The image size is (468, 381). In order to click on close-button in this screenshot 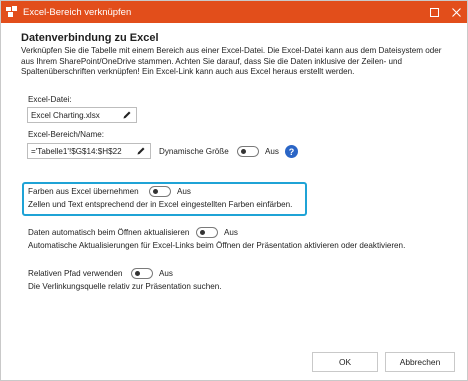, I will do `click(456, 12)`.